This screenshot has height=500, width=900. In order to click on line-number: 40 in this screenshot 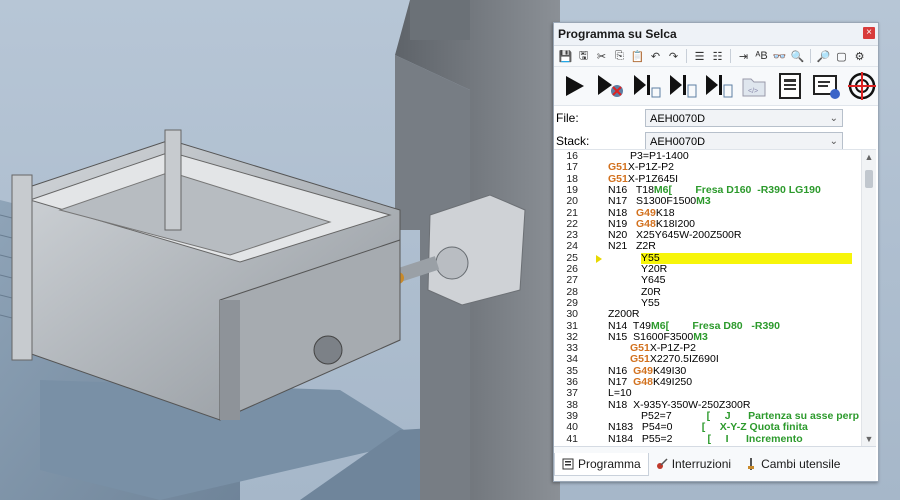, I will do `click(572, 427)`.